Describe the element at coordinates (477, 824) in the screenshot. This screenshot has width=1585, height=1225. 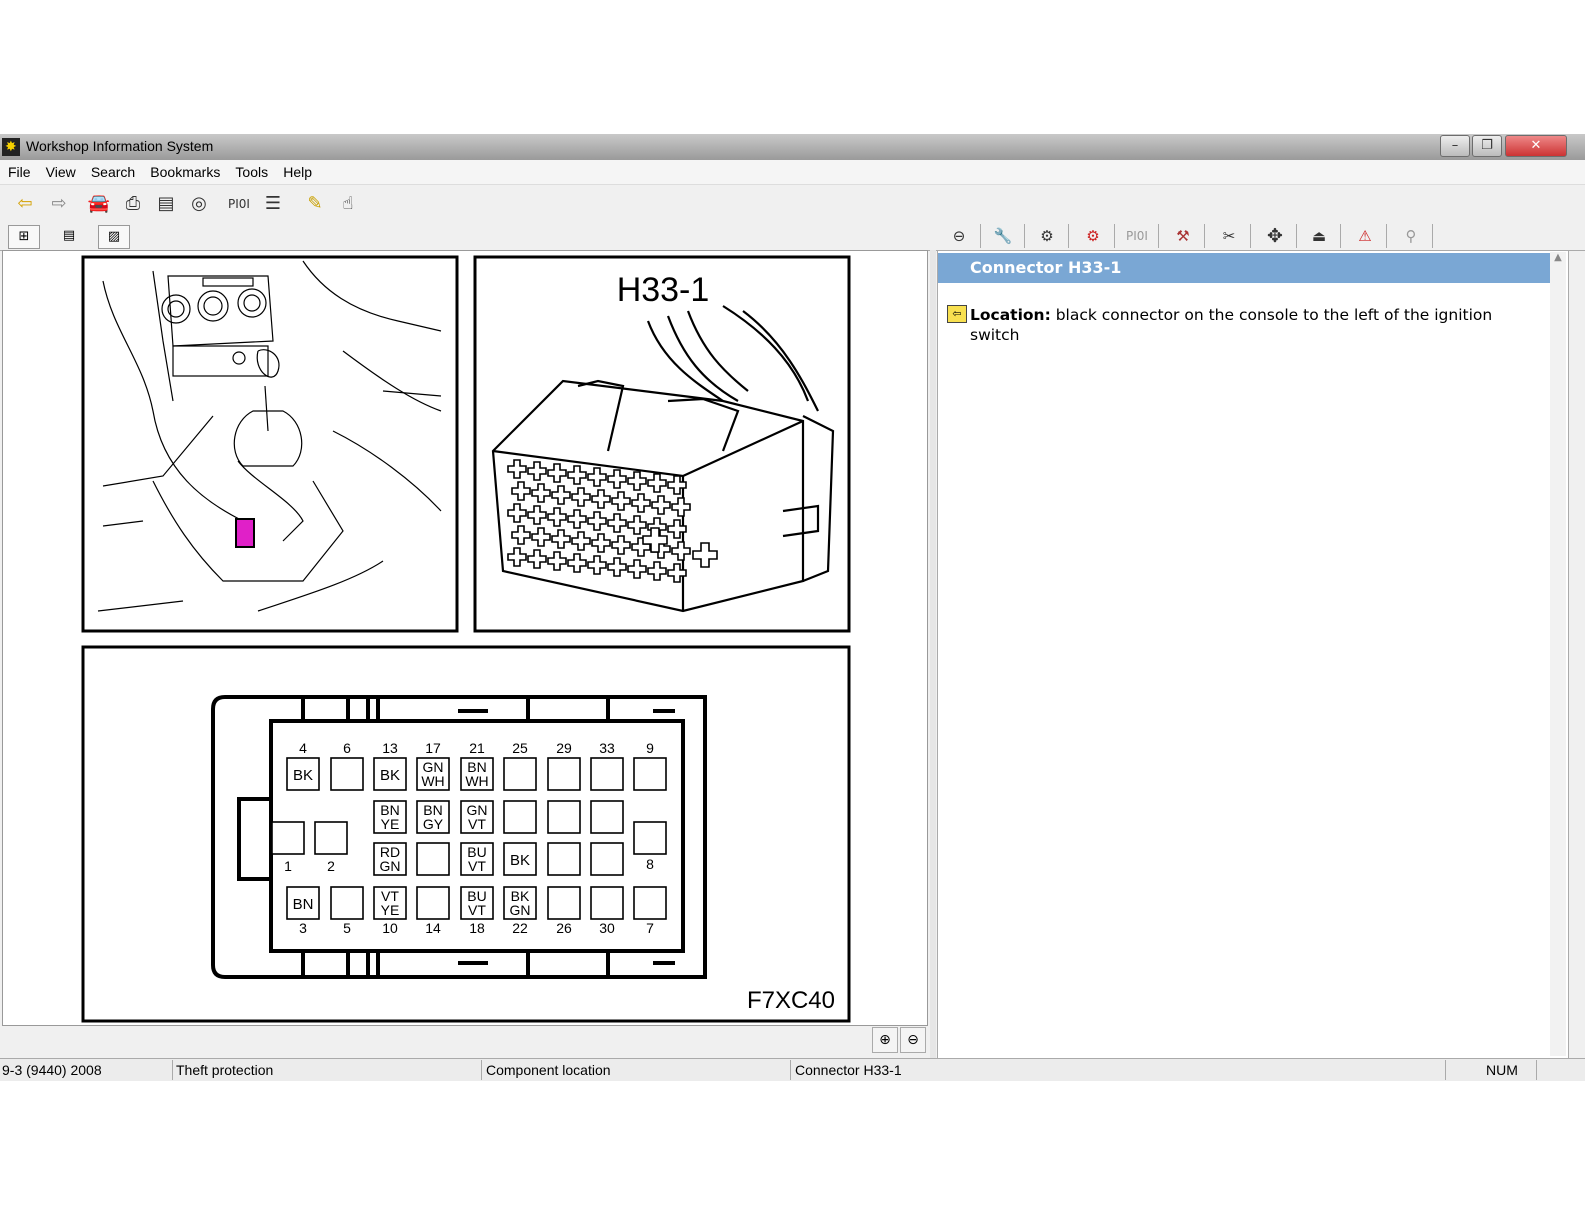
I see `pin-wire-color: VT` at that location.